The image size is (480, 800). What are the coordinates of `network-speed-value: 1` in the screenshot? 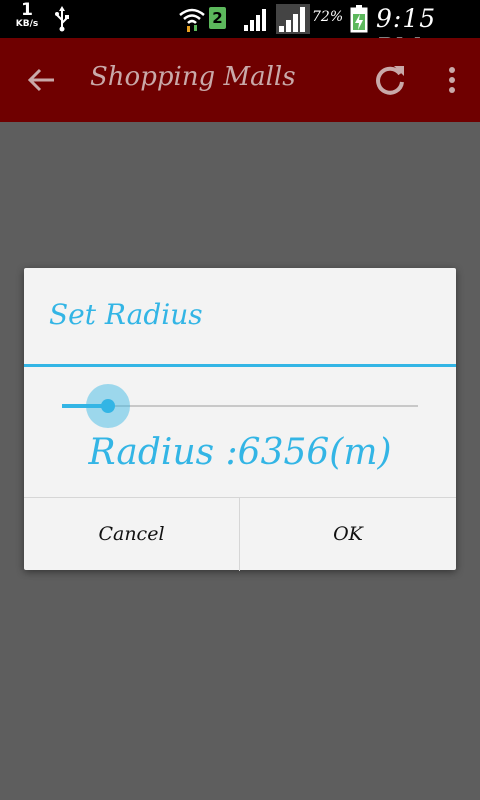 It's located at (27, 10).